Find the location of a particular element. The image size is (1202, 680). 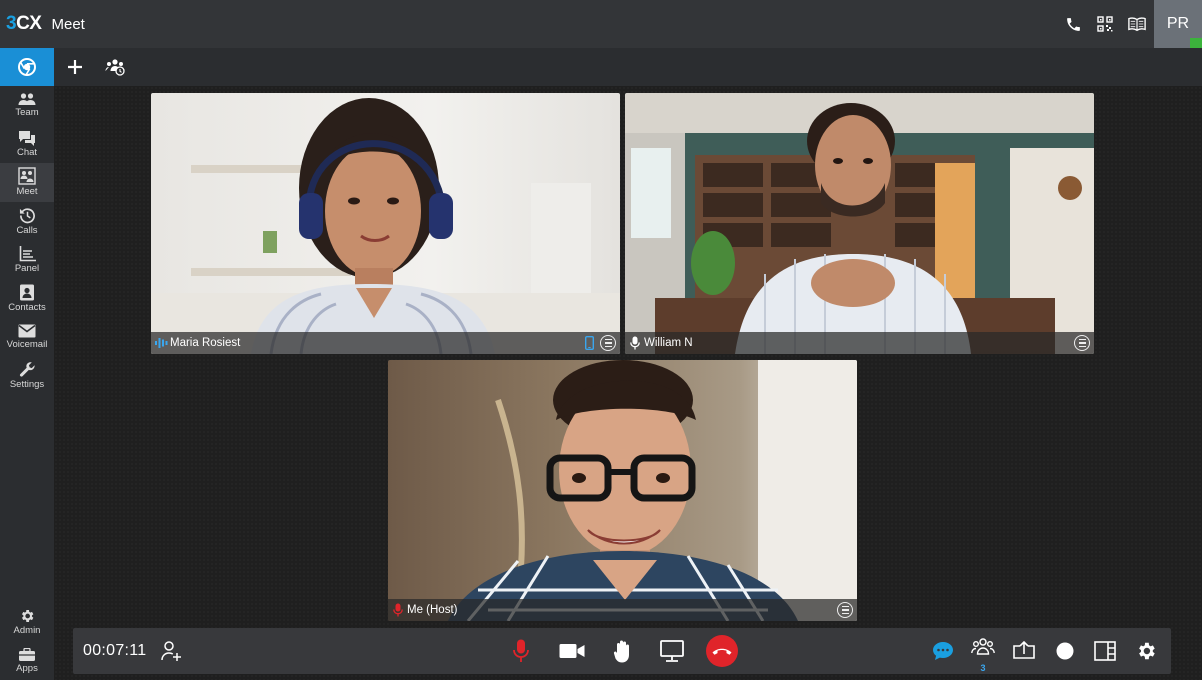

sidebar-bottom: Admin Apps is located at coordinates (27, 641).